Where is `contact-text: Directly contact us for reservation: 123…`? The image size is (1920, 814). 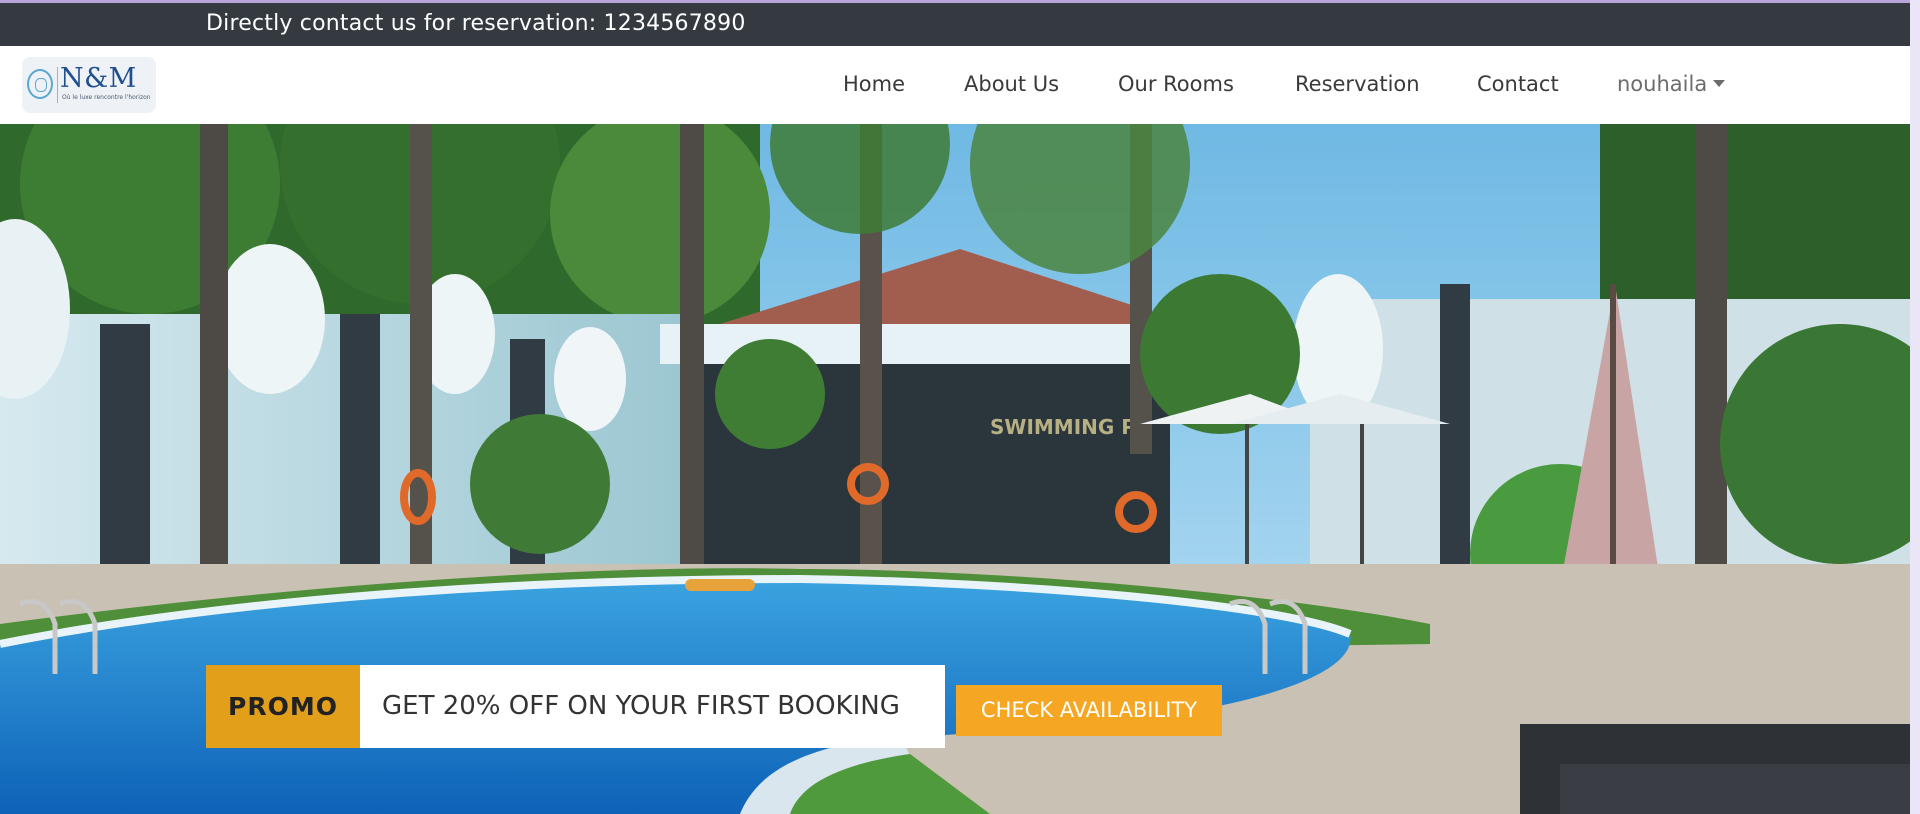
contact-text: Directly contact us for reservation: 123… is located at coordinates (476, 23).